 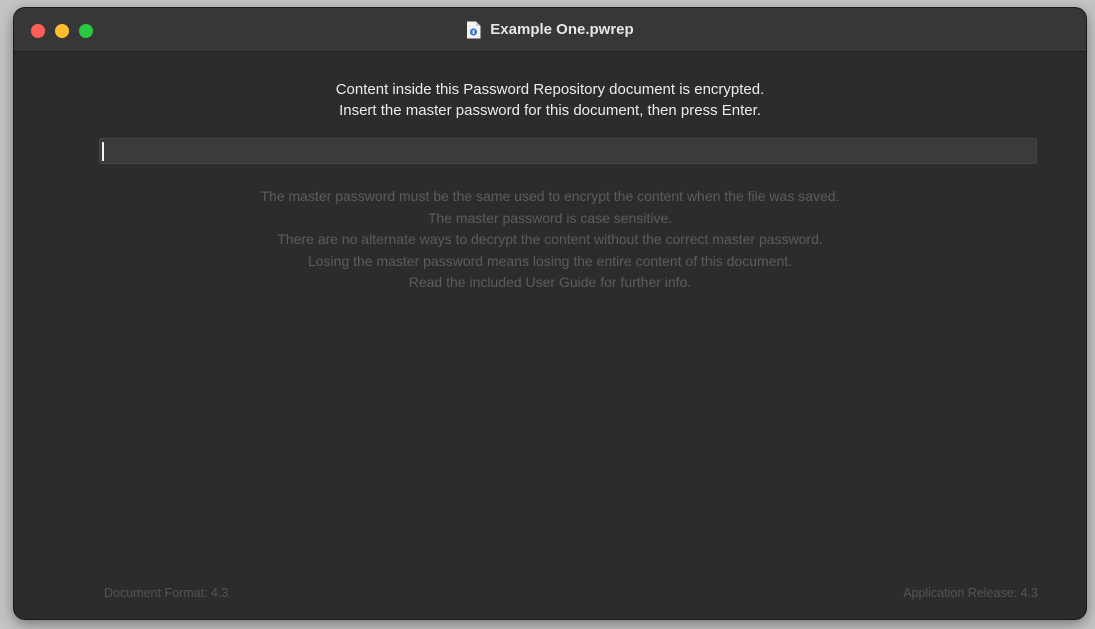 I want to click on text-caret, so click(x=103, y=151).